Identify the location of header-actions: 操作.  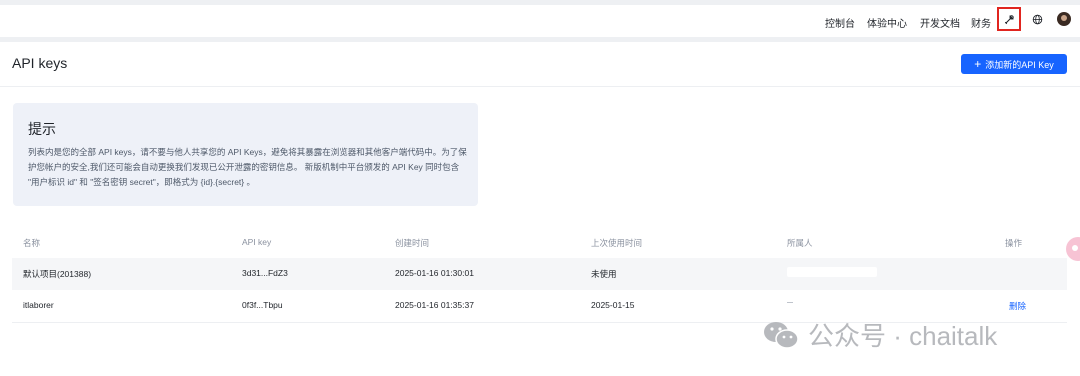
(1014, 243).